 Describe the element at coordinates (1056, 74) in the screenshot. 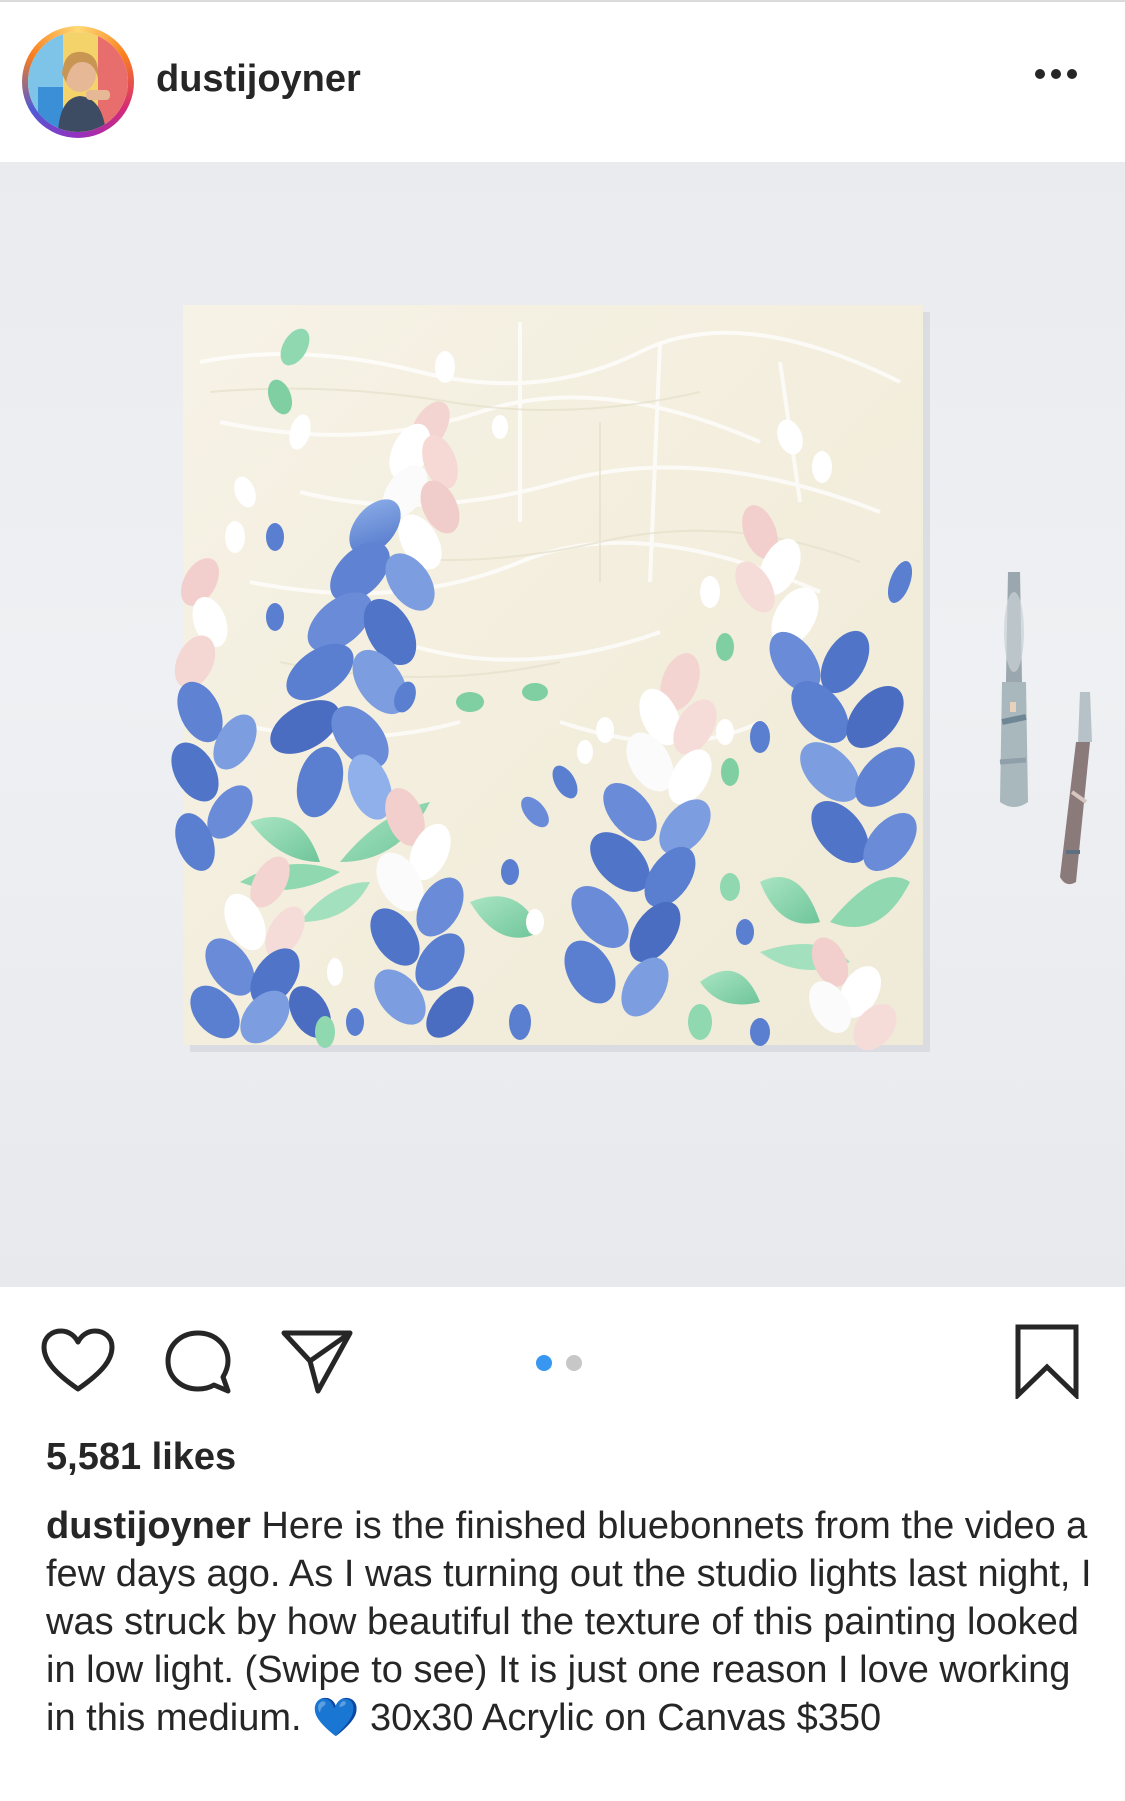

I see `more-horizontal-icon` at that location.